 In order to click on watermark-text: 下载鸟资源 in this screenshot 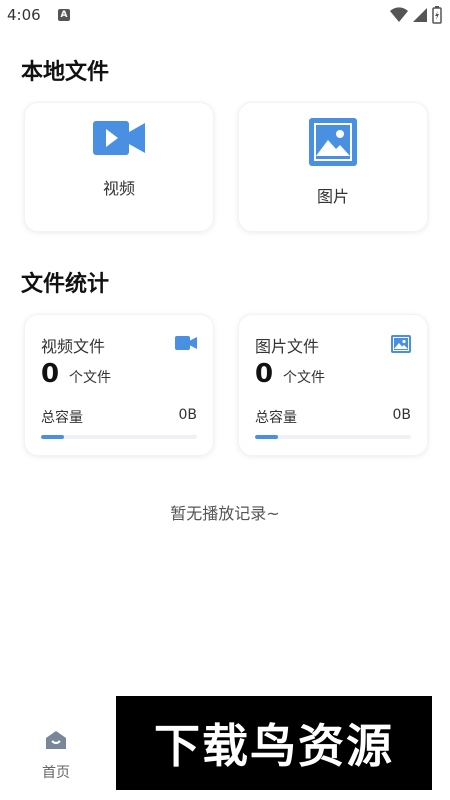, I will do `click(274, 746)`.